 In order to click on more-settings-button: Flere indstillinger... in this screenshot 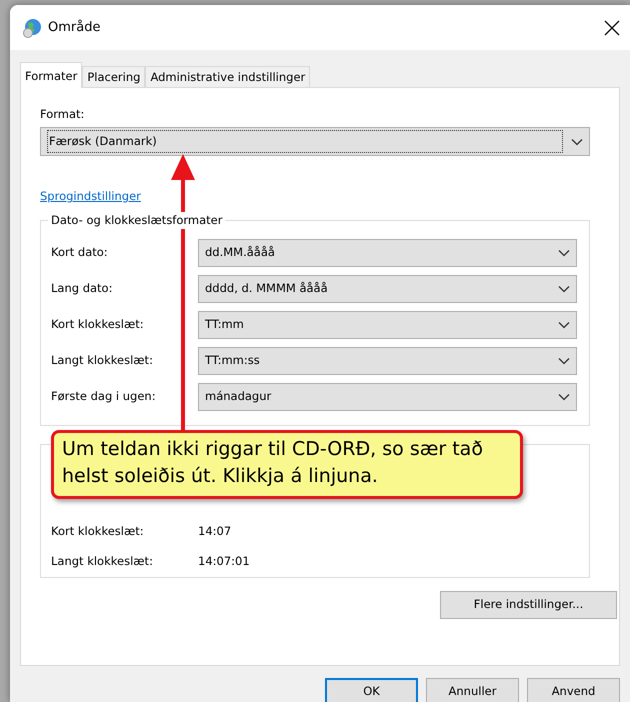, I will do `click(528, 604)`.